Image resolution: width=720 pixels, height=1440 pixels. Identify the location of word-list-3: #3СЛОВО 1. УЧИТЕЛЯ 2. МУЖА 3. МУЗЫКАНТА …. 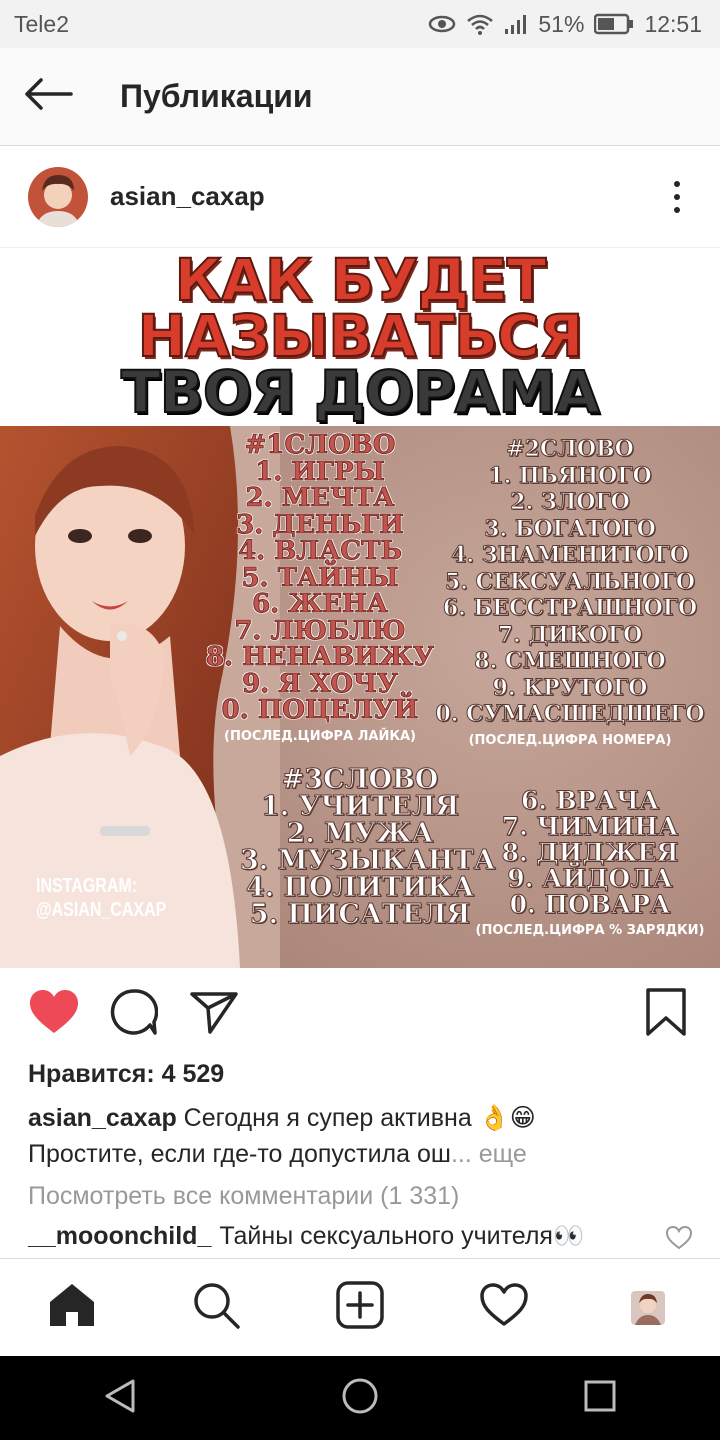
(368, 847).